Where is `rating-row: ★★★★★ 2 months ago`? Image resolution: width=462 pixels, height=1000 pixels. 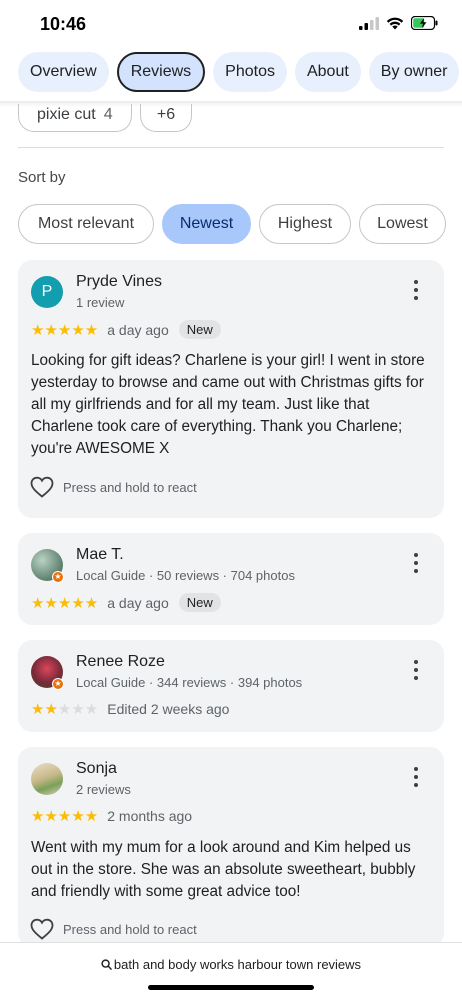
rating-row: ★★★★★ 2 months ago is located at coordinates (111, 816).